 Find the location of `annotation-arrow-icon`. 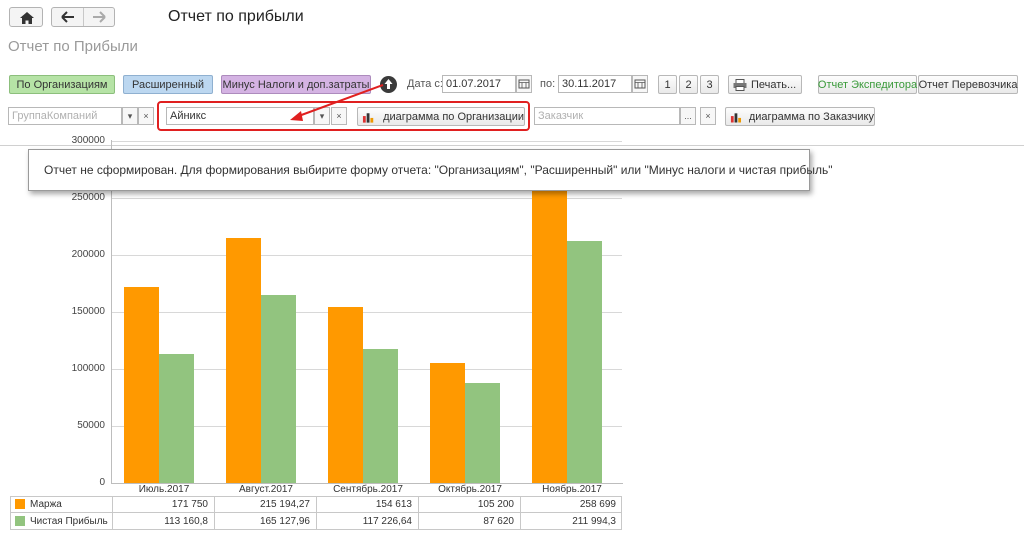

annotation-arrow-icon is located at coordinates (337, 102).